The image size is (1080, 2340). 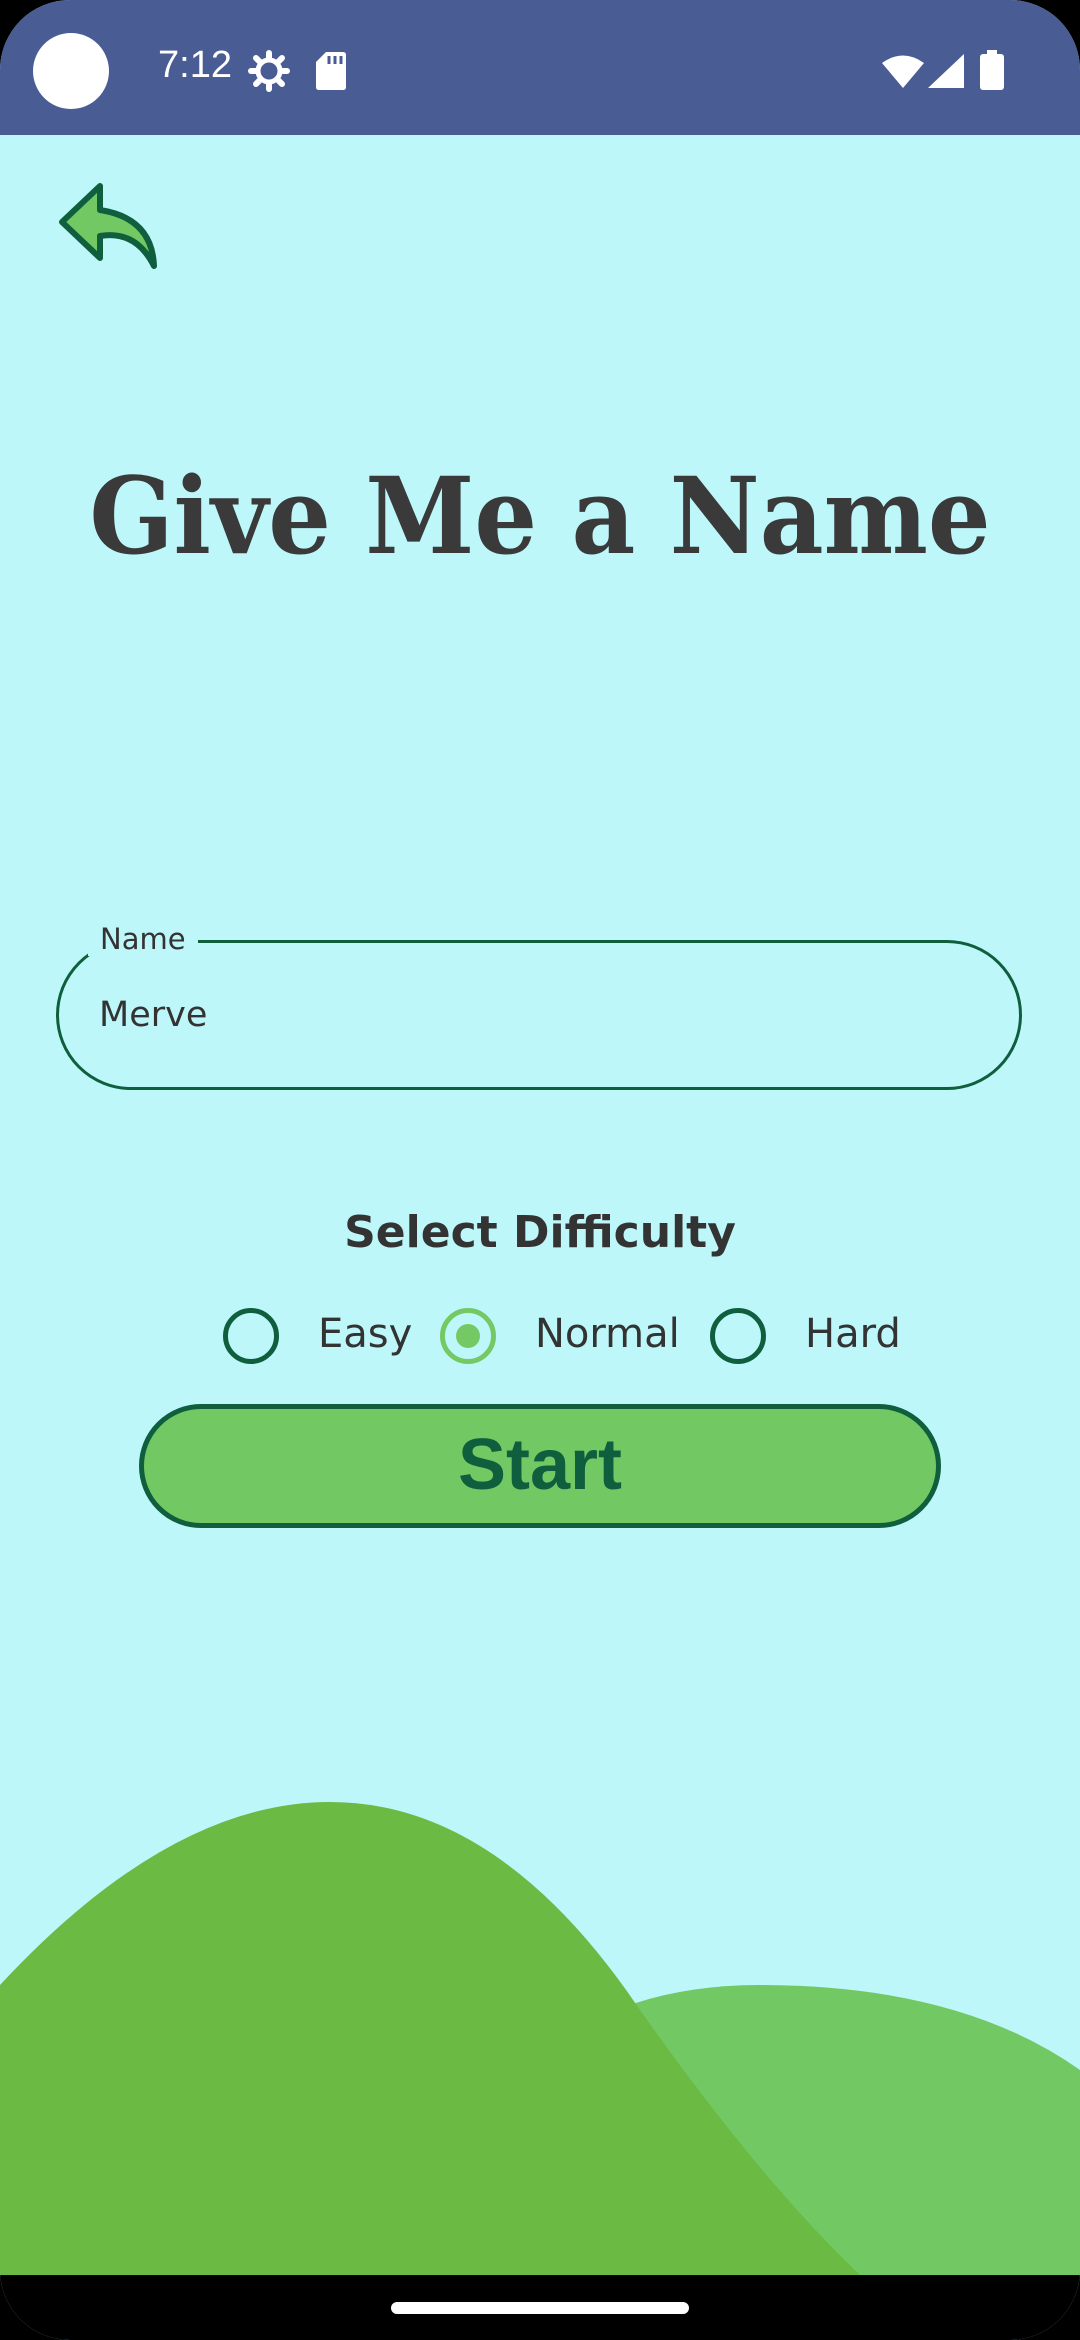 I want to click on back-arrow-icon, so click(x=108, y=226).